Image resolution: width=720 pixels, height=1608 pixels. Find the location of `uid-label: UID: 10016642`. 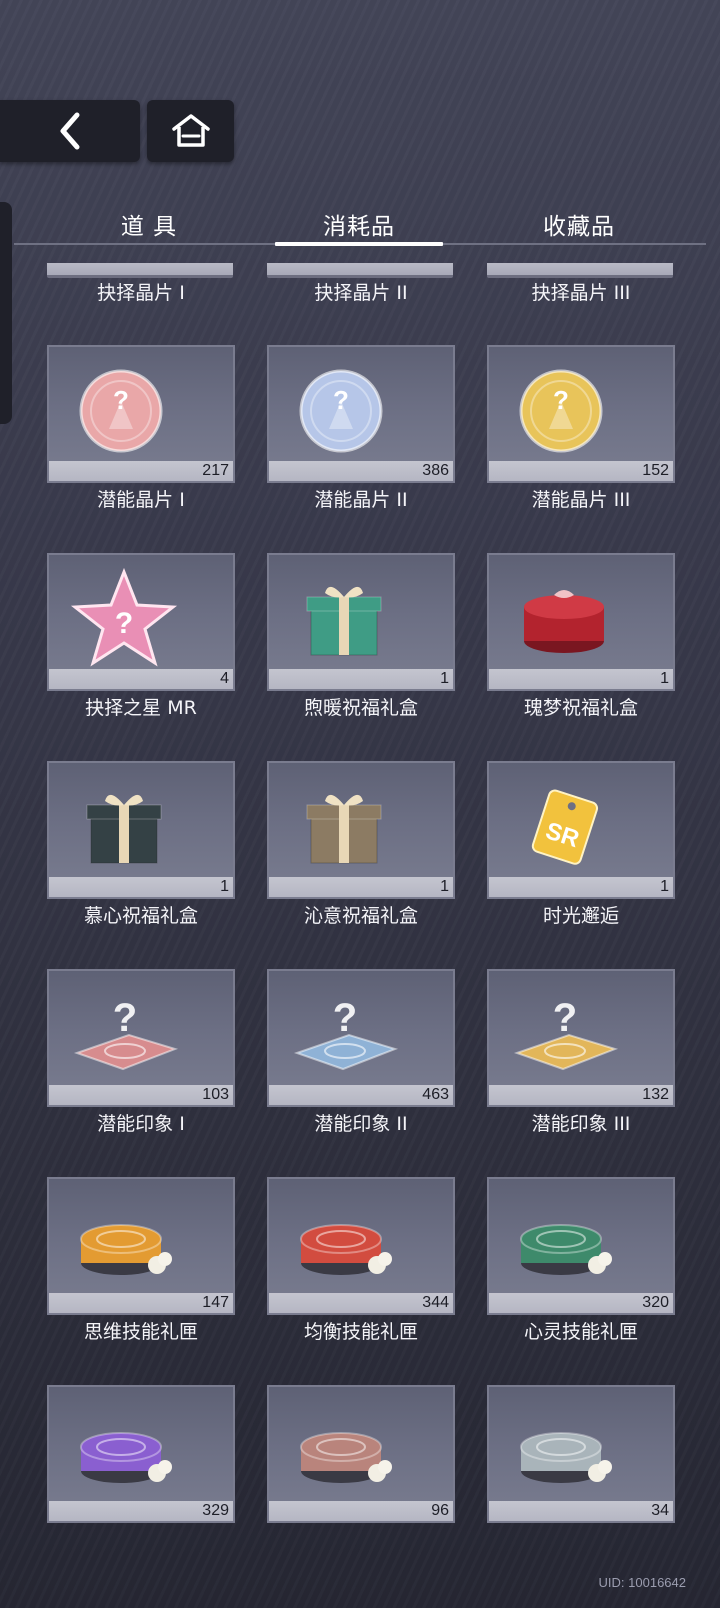

uid-label: UID: 10016642 is located at coordinates (642, 1582).